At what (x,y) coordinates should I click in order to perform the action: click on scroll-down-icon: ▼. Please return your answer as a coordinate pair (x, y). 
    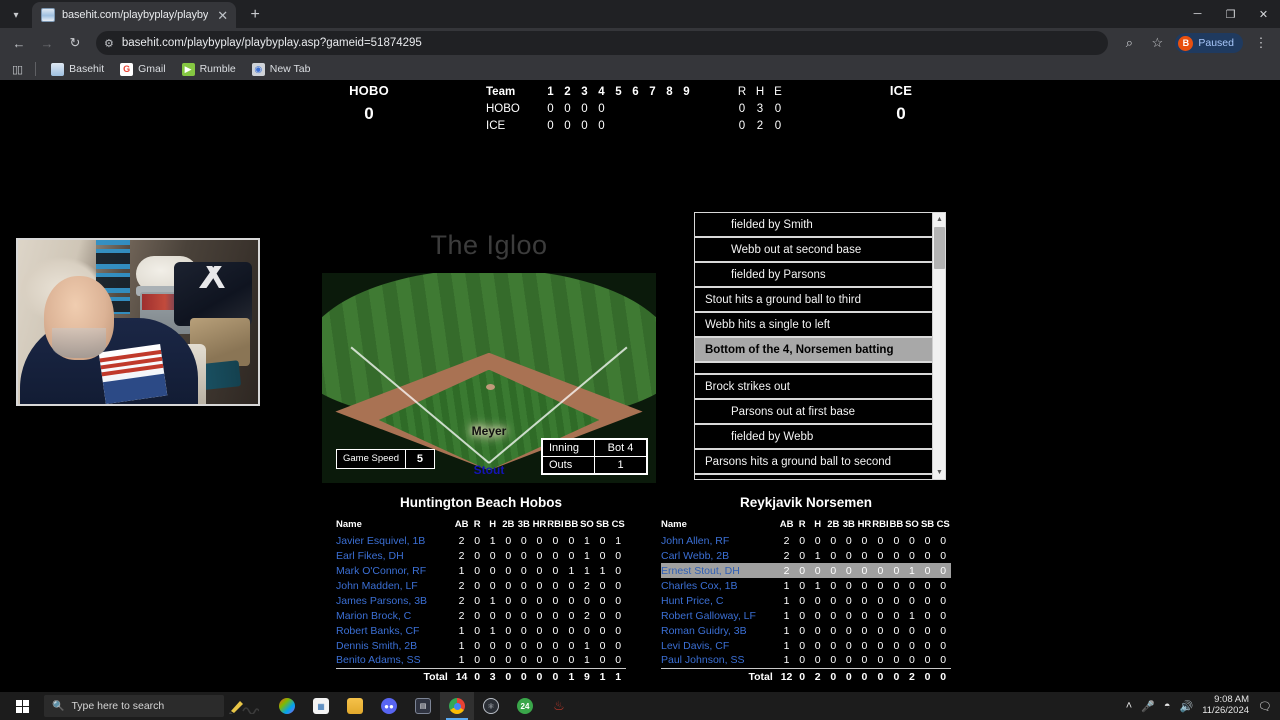
    Looking at the image, I should click on (939, 472).